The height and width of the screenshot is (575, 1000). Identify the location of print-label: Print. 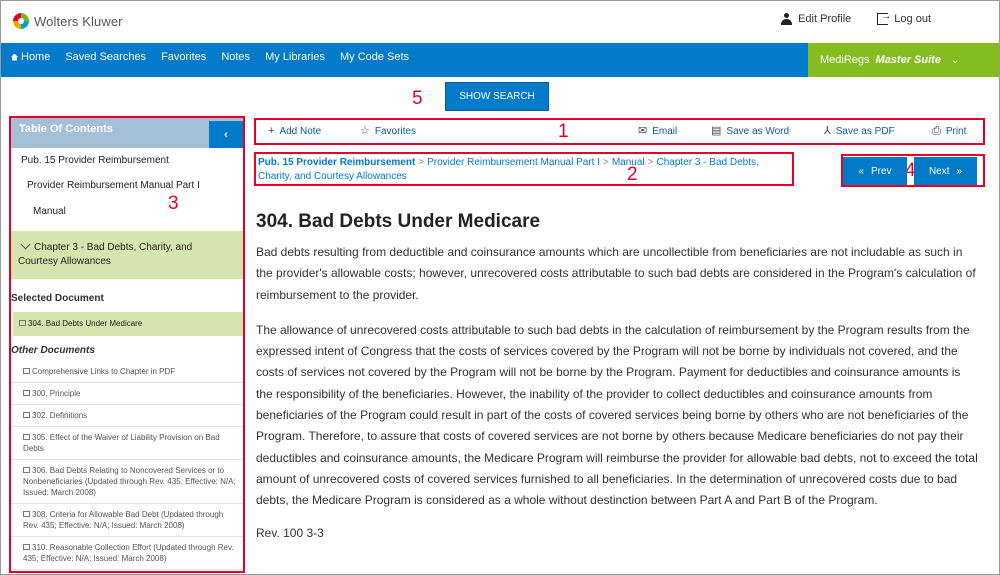
(956, 131).